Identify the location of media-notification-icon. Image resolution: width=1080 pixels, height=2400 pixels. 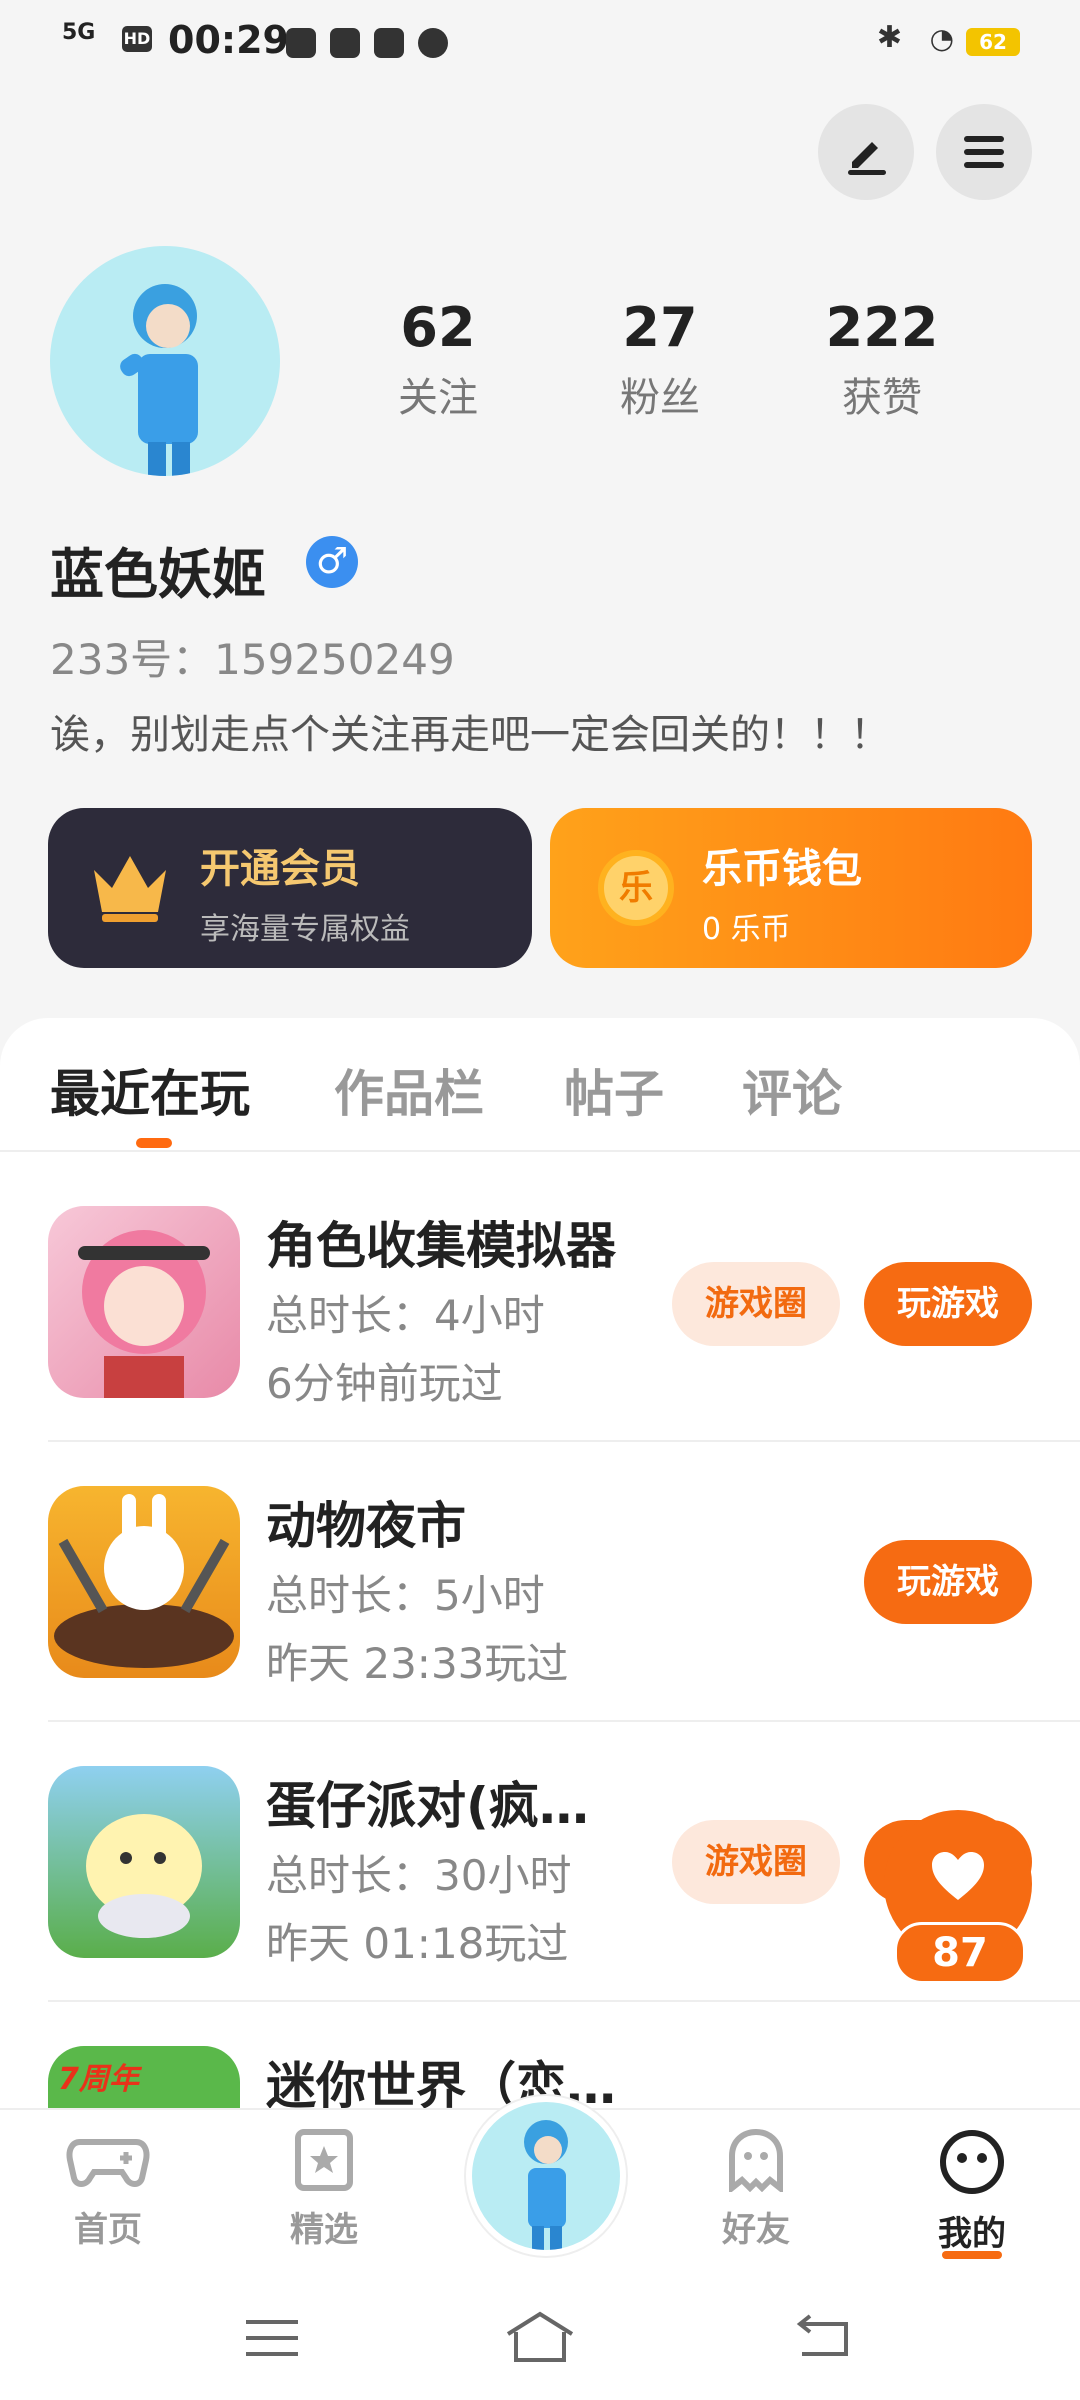
(301, 43).